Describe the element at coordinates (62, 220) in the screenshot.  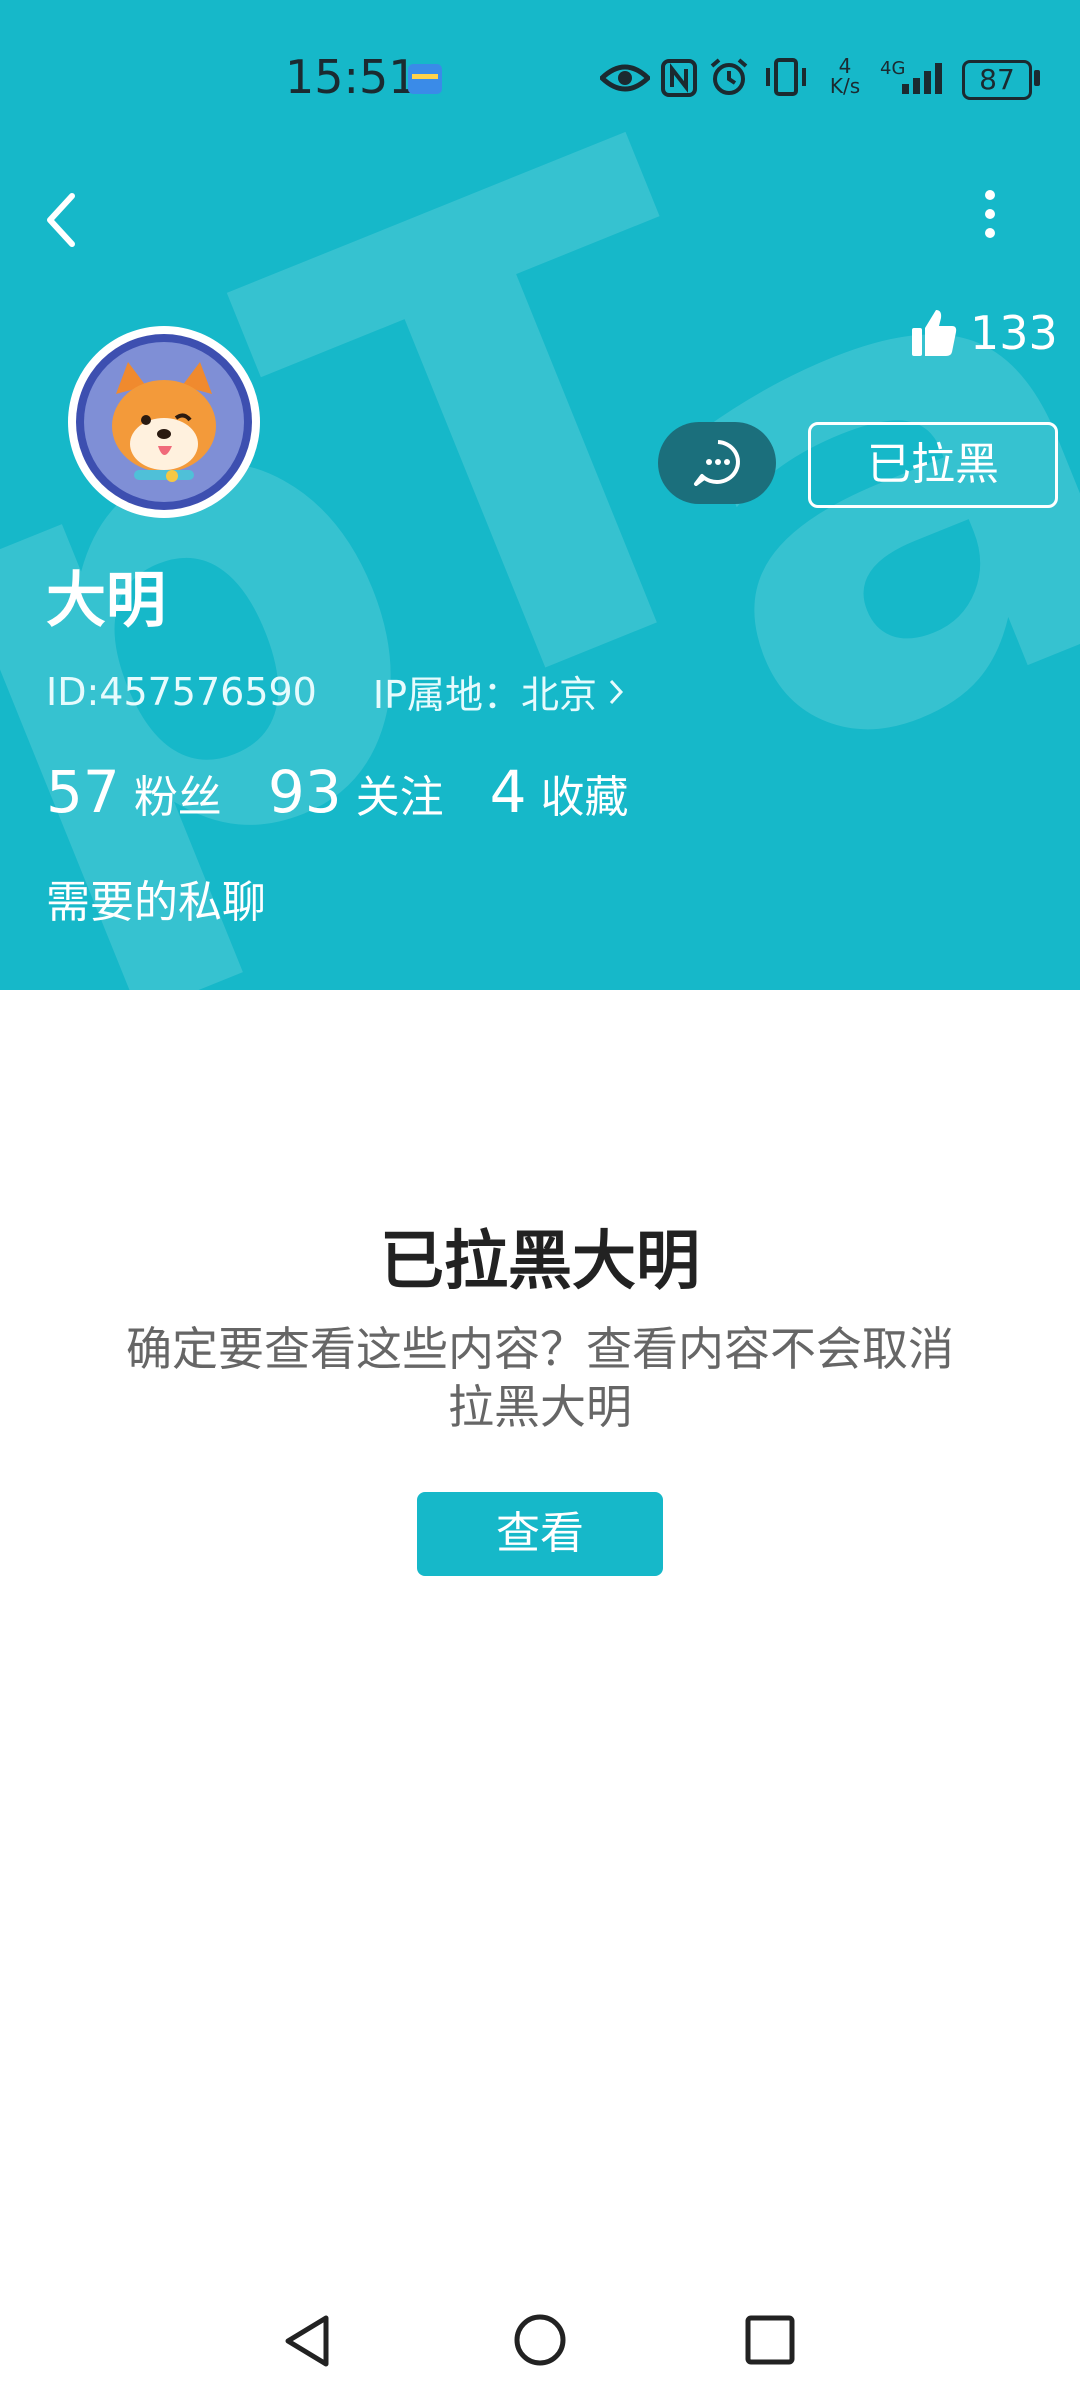
I see `back-arrow-icon` at that location.